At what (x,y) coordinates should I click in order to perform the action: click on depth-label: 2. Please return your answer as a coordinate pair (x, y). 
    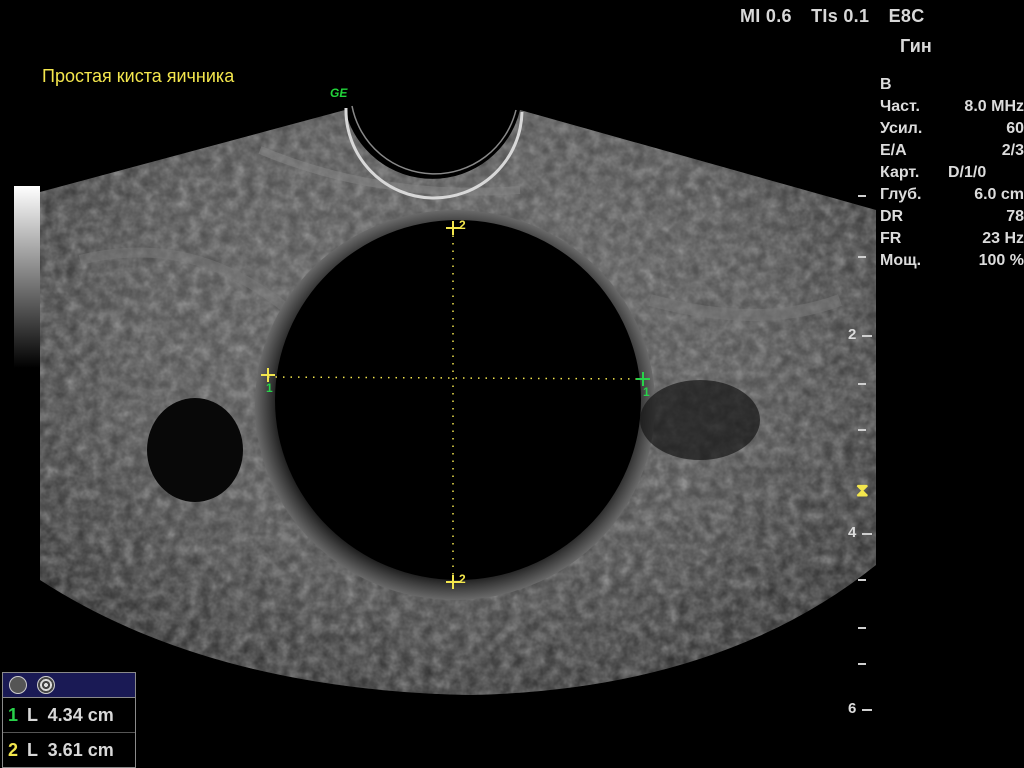
    Looking at the image, I should click on (852, 334).